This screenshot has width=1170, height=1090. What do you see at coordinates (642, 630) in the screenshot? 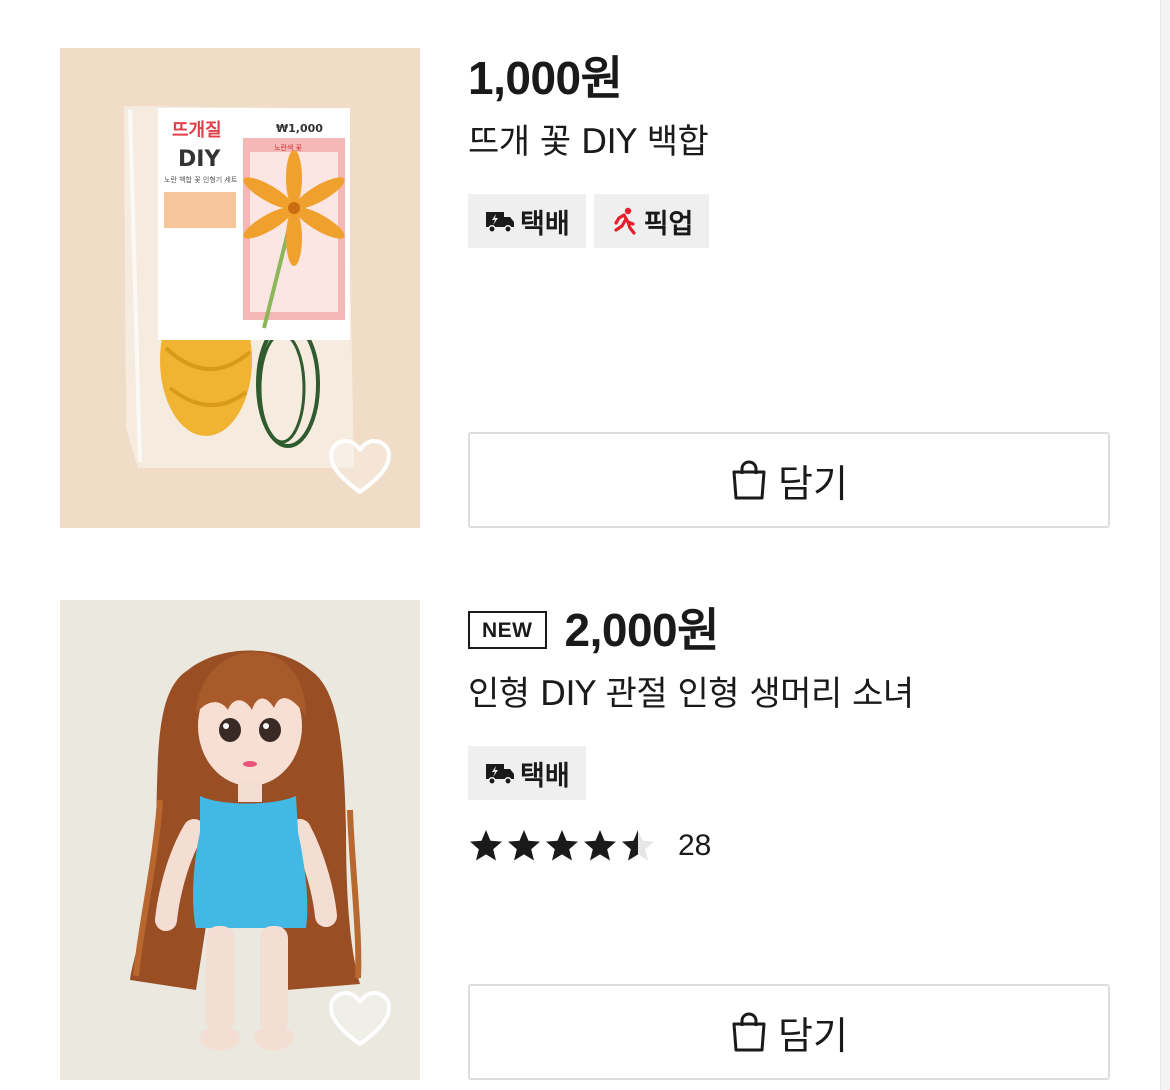
I see `product-price: 2,000원` at bounding box center [642, 630].